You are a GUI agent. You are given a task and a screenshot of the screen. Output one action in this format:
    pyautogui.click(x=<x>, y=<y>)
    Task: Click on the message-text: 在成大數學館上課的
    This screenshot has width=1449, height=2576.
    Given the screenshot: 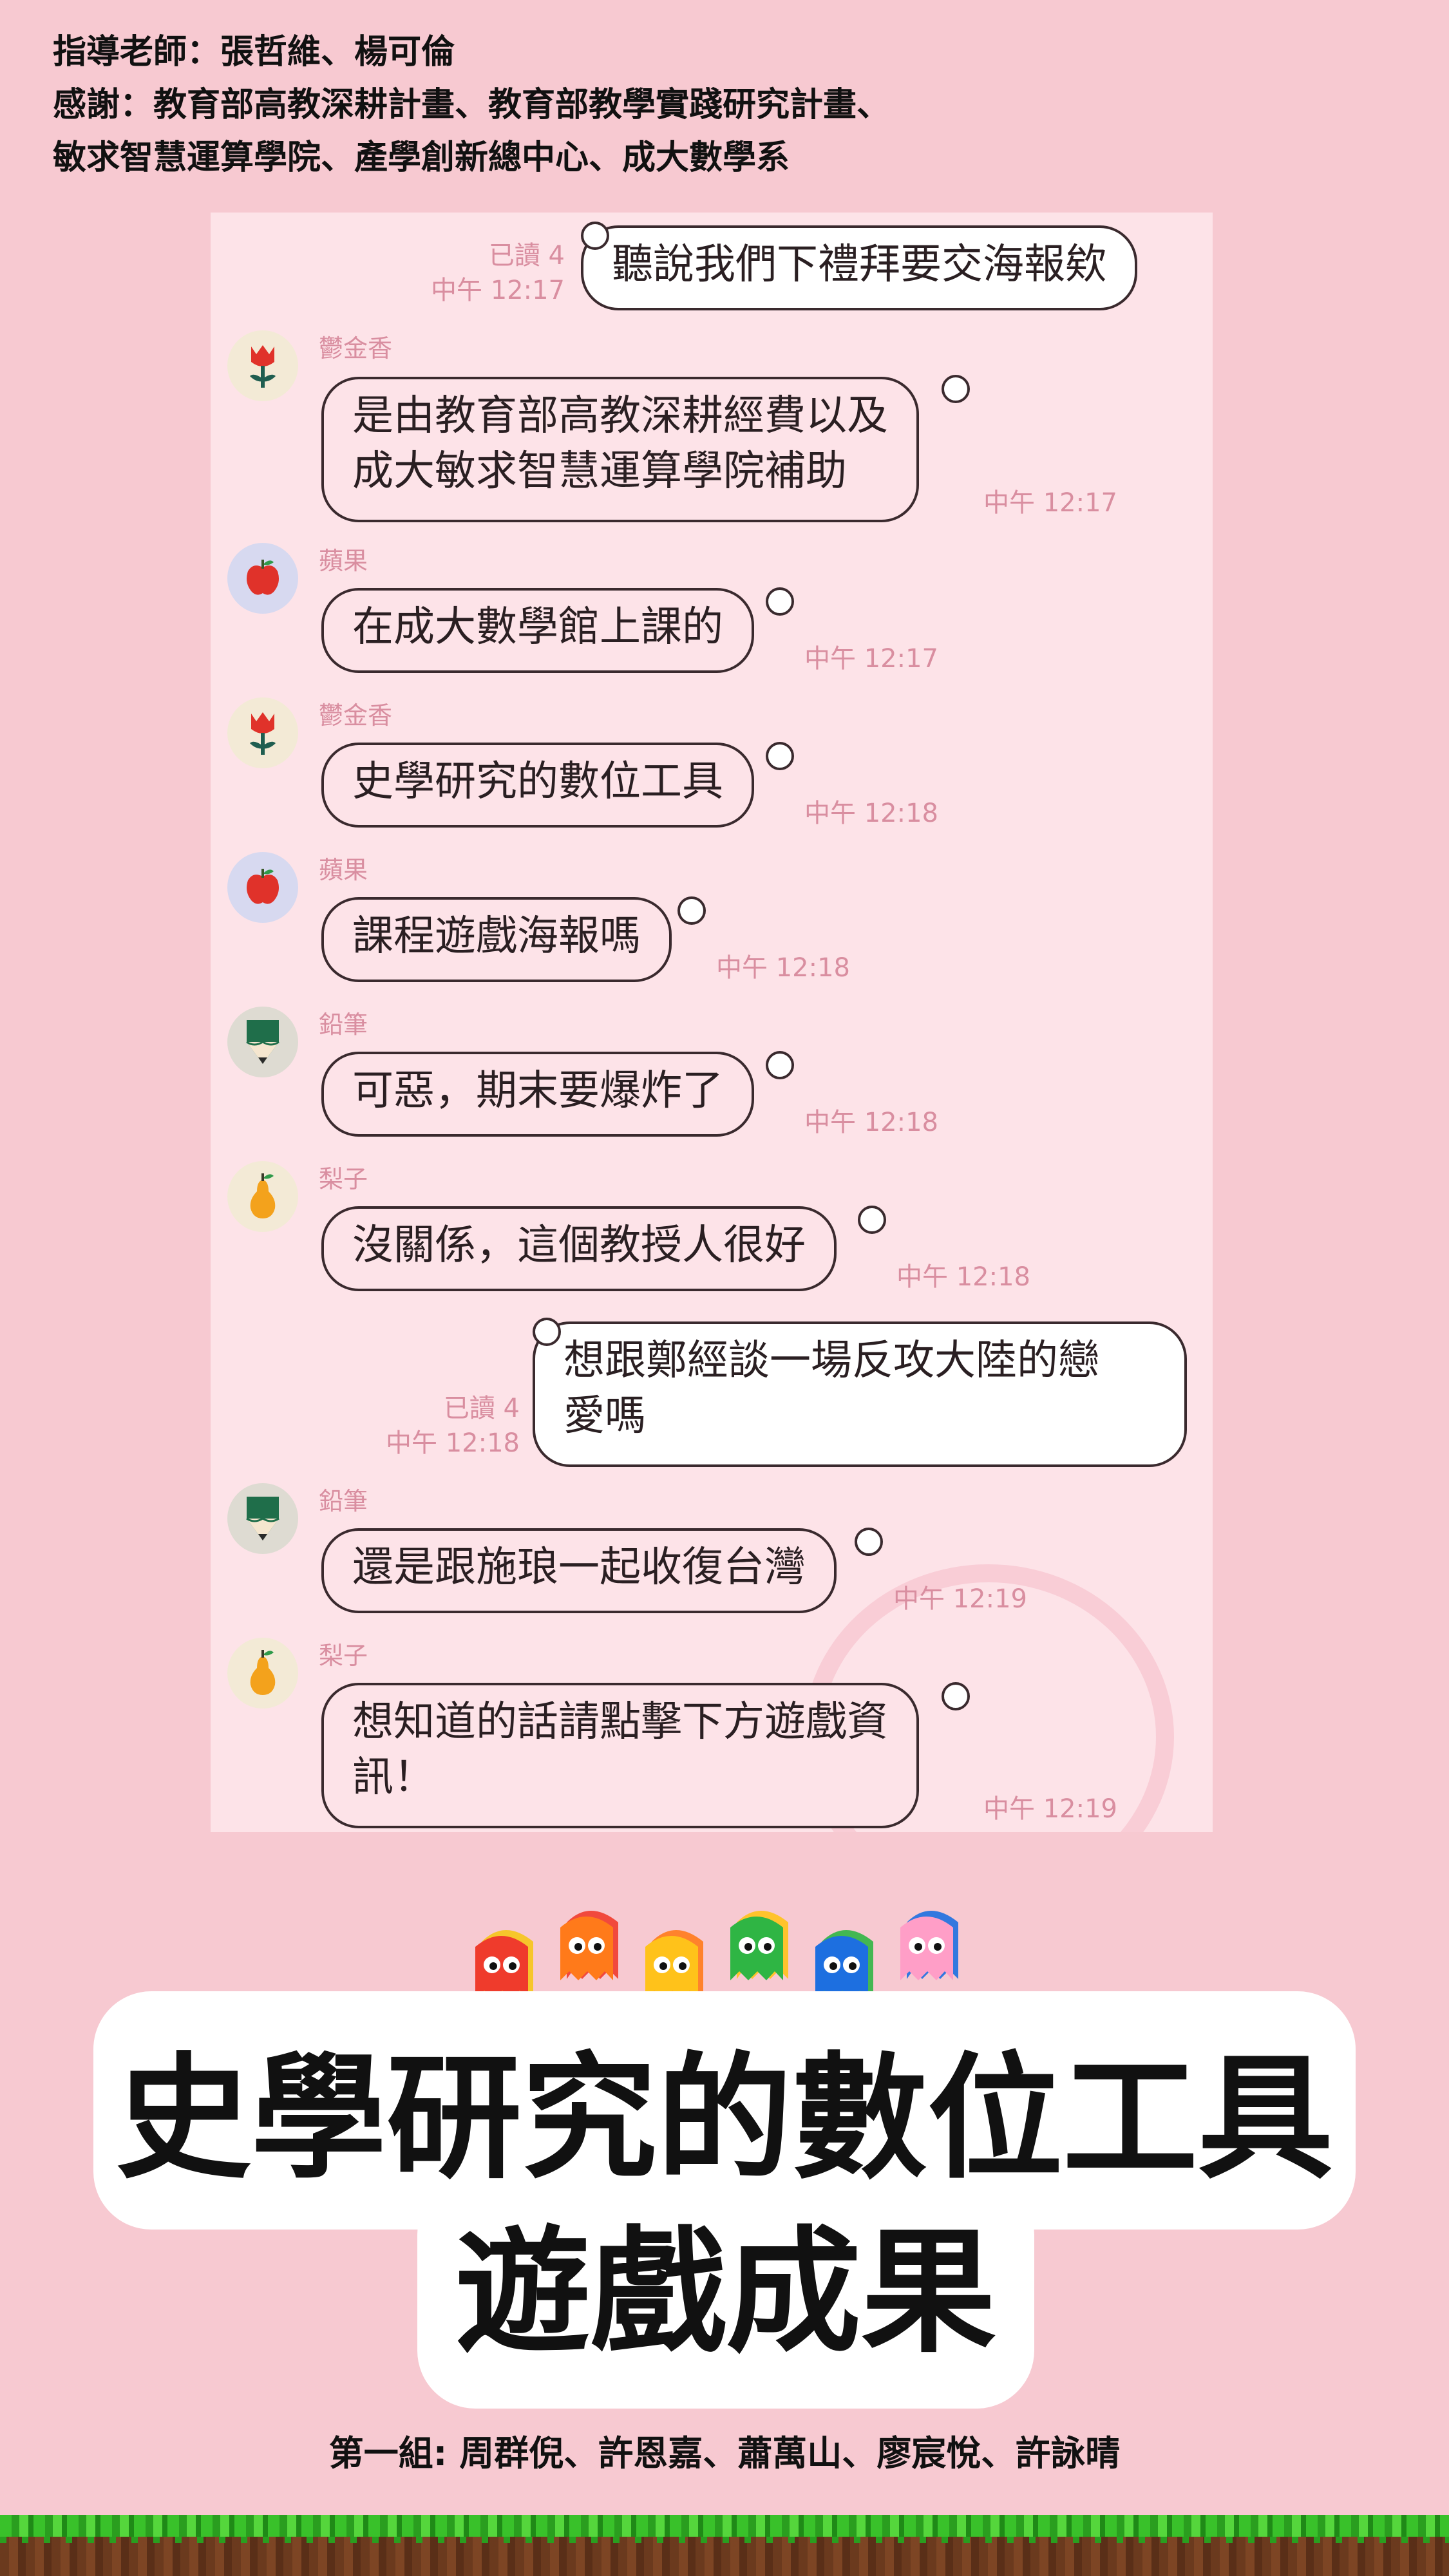 What is the action you would take?
    pyautogui.click(x=538, y=627)
    